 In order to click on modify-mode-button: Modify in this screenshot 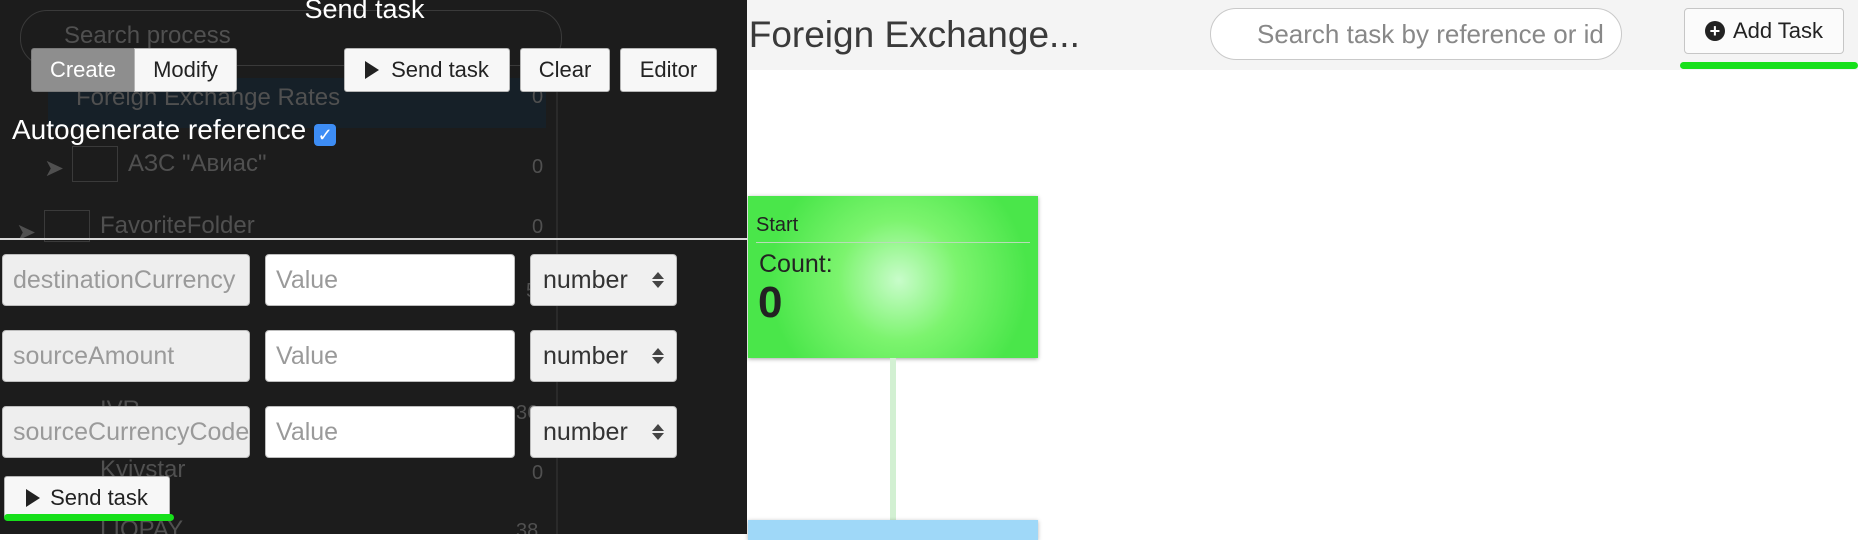, I will do `click(185, 70)`.